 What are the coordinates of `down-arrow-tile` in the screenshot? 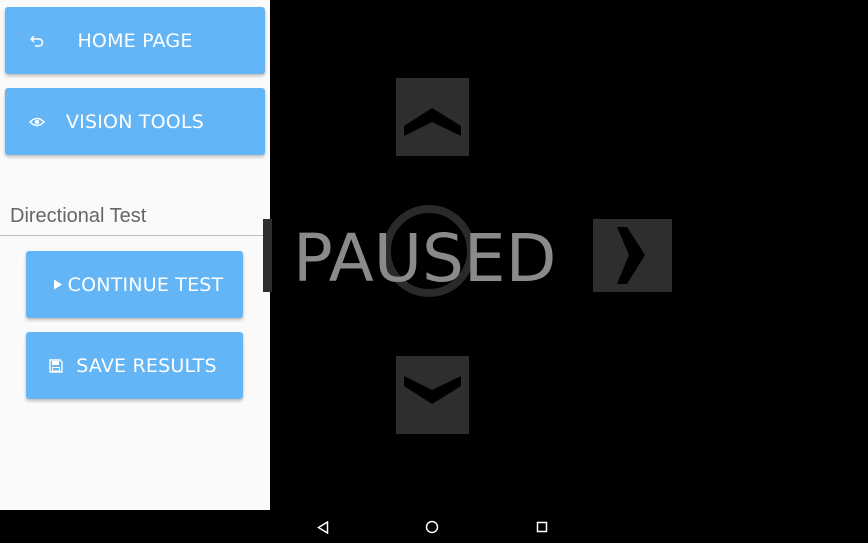 It's located at (432, 395).